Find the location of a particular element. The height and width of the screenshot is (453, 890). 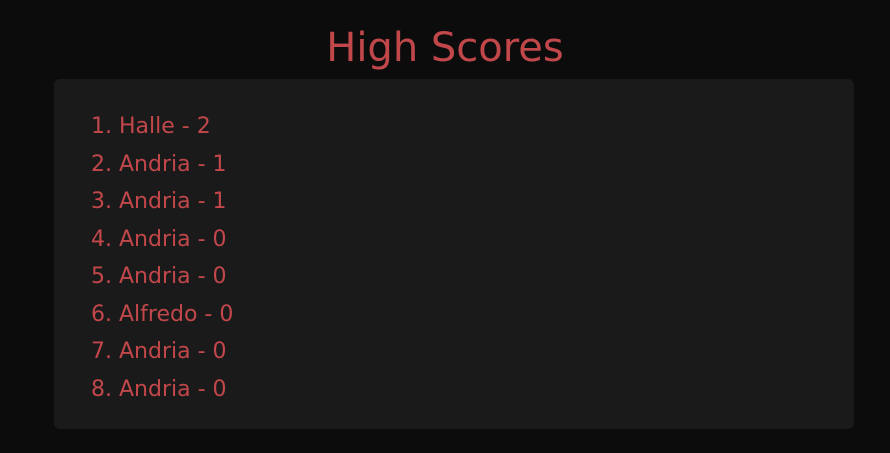

score-entry: 8. Andria - 0 is located at coordinates (159, 389).